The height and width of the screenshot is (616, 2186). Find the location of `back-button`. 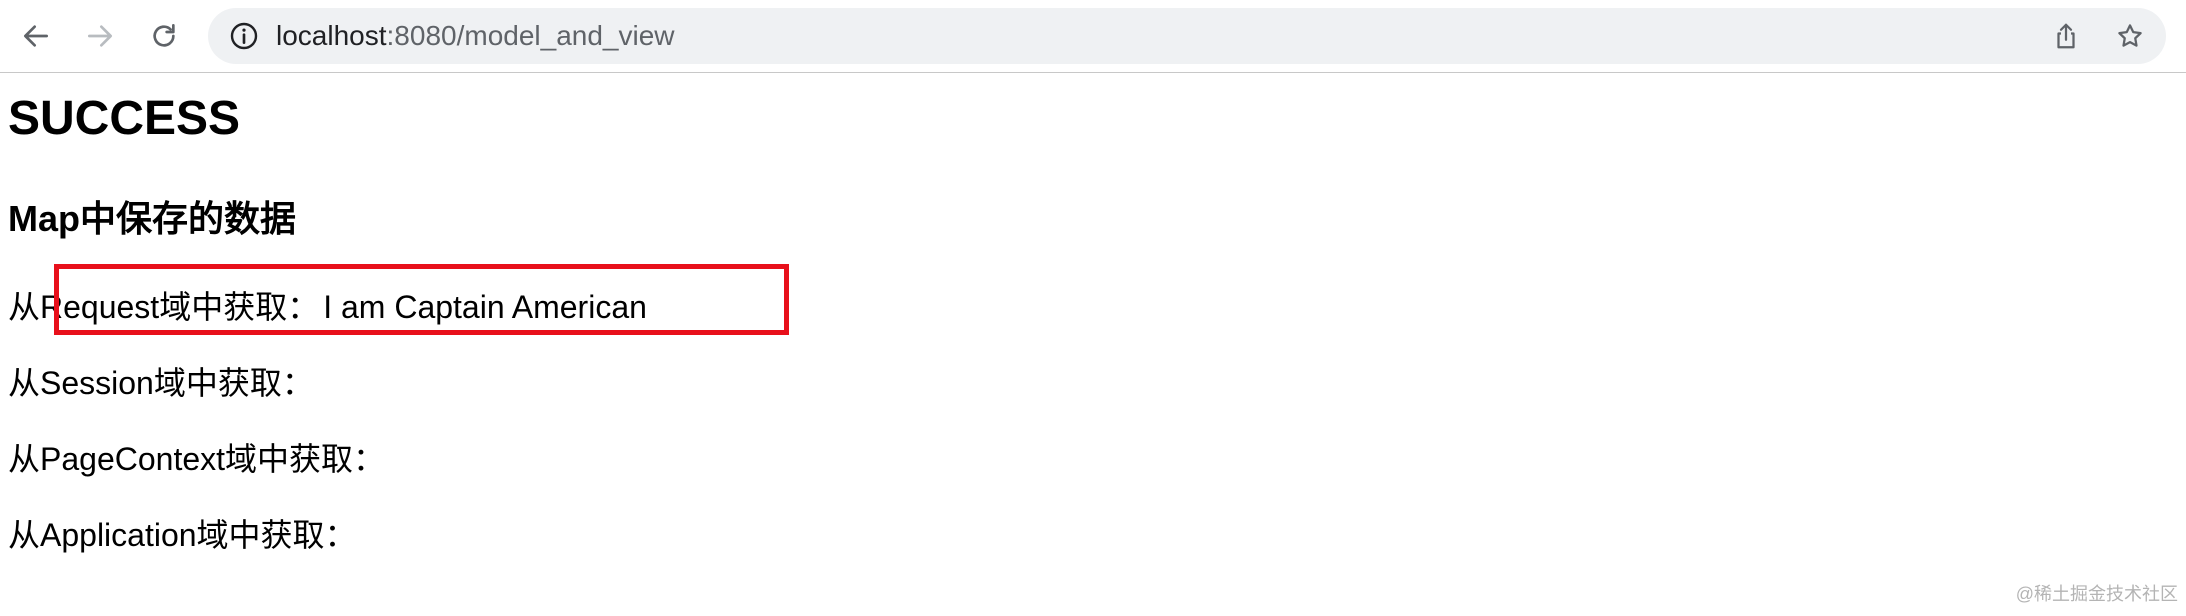

back-button is located at coordinates (36, 36).